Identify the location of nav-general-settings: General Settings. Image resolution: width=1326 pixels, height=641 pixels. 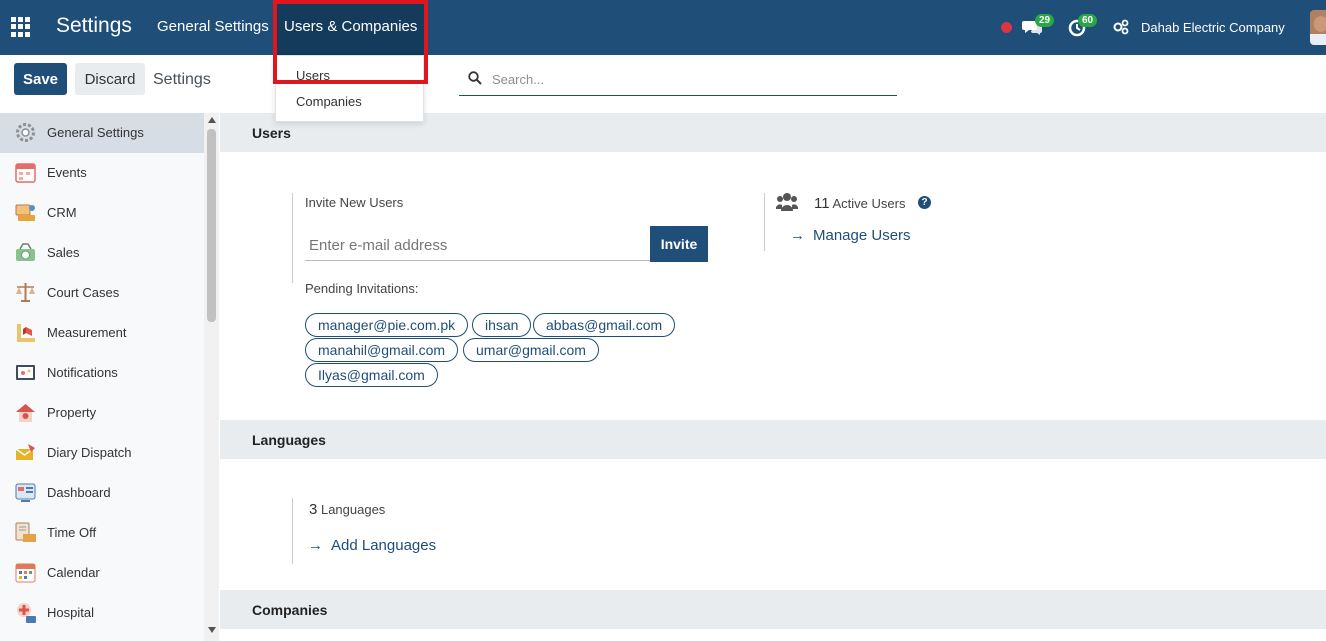
(213, 26).